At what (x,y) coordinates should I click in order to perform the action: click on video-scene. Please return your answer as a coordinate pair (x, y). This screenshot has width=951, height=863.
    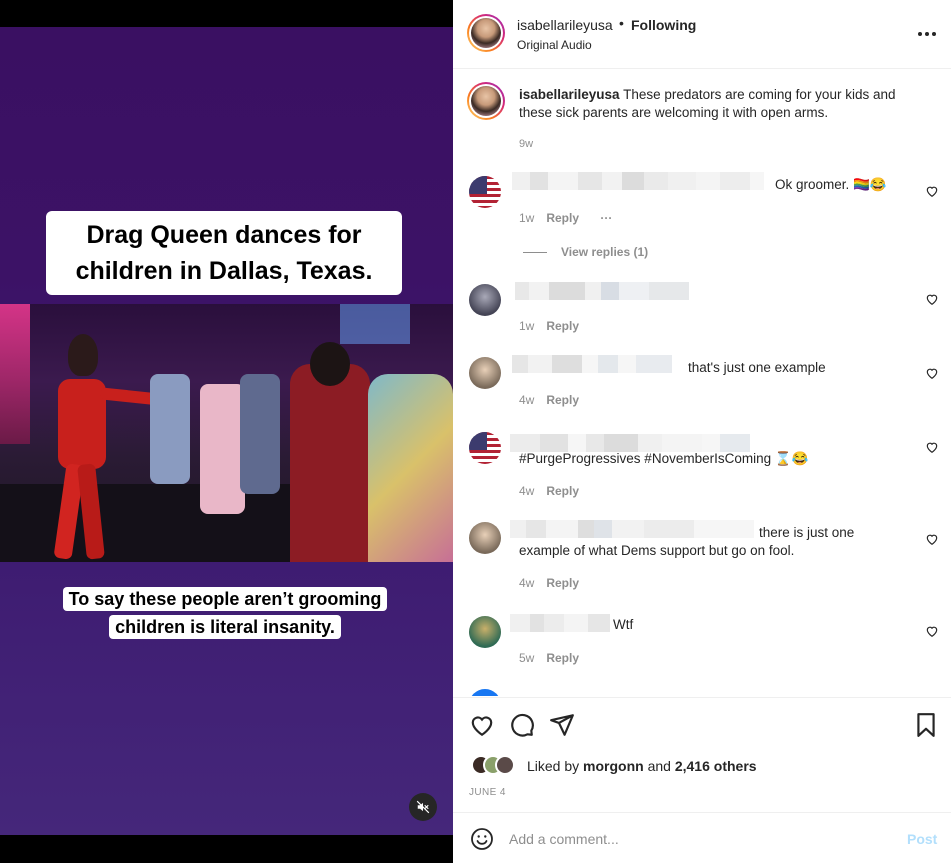
    Looking at the image, I should click on (226, 433).